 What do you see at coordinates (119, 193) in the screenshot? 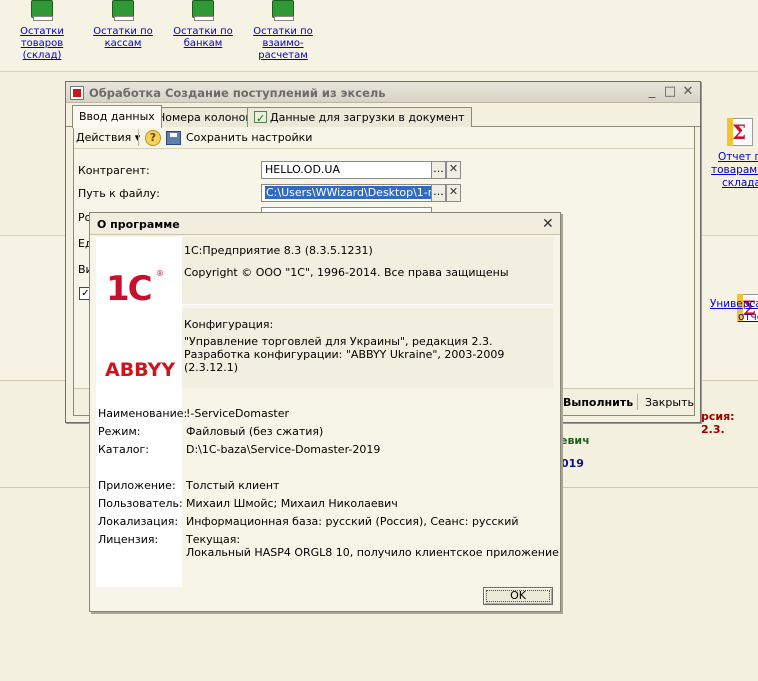
I see `file-path-label: Путь к файлу:` at bounding box center [119, 193].